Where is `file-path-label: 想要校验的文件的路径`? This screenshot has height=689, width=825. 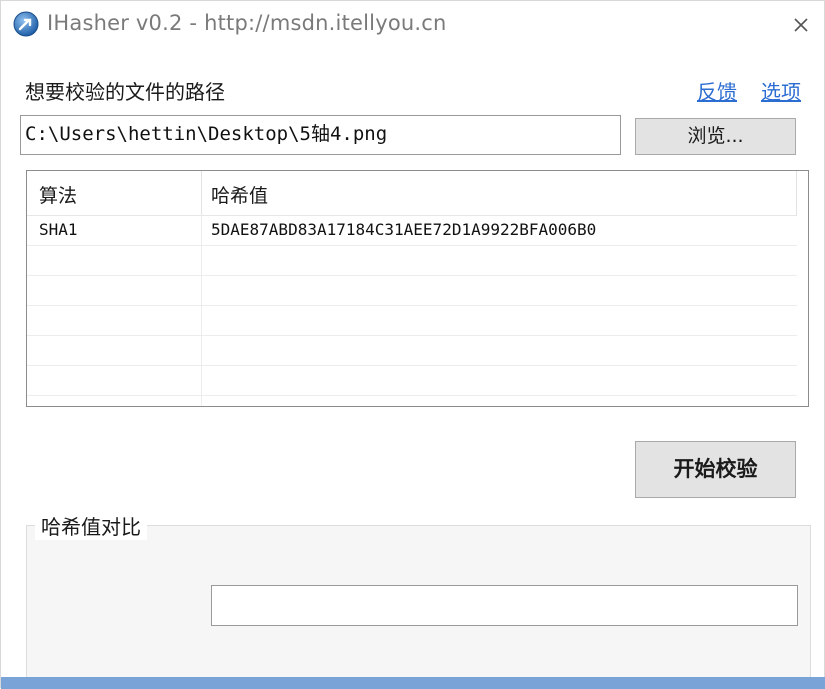
file-path-label: 想要校验的文件的路径 is located at coordinates (125, 92).